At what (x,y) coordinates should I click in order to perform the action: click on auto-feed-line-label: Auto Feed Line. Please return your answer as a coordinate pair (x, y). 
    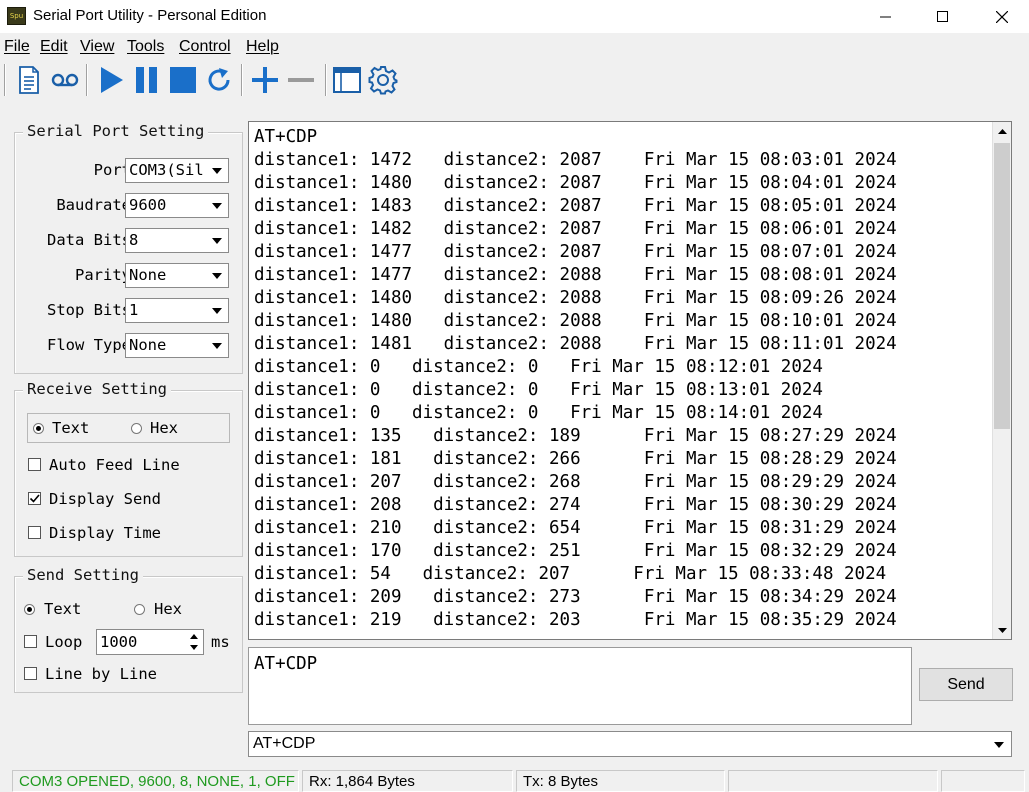
    Looking at the image, I should click on (114, 465).